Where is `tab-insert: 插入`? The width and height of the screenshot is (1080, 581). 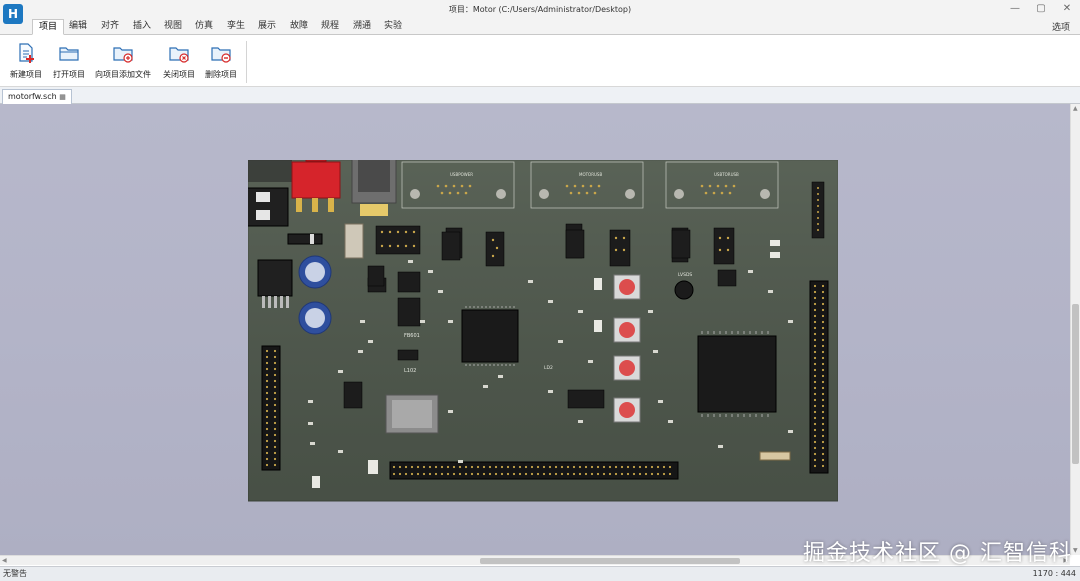
tab-insert: 插入 is located at coordinates (142, 27).